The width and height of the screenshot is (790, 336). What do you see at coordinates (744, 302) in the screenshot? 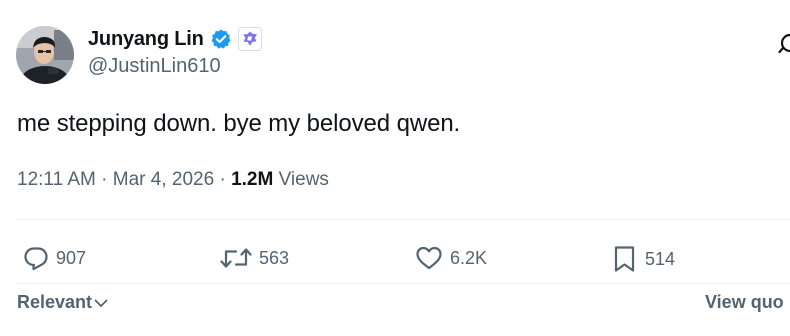
I see `view-quotes-link: View quo` at bounding box center [744, 302].